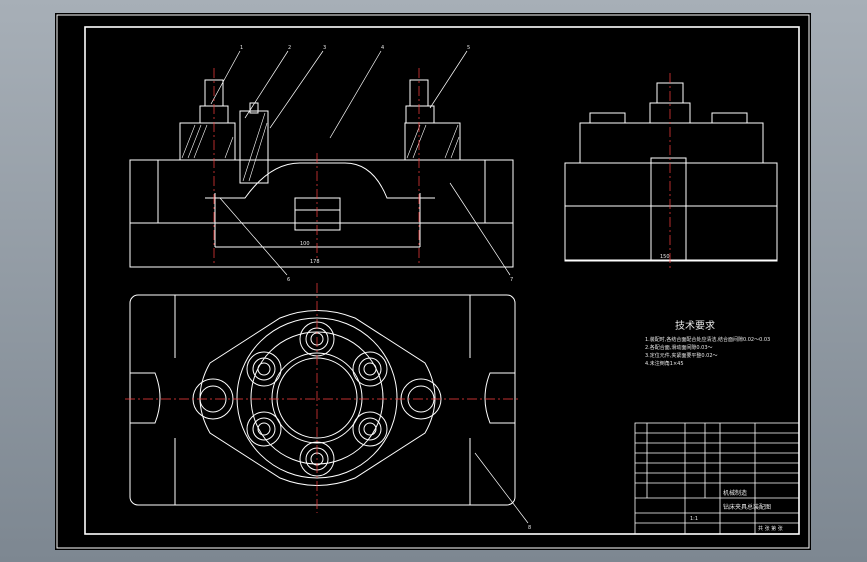 The height and width of the screenshot is (562, 867). What do you see at coordinates (305, 244) in the screenshot?
I see `dim-inner: 100` at bounding box center [305, 244].